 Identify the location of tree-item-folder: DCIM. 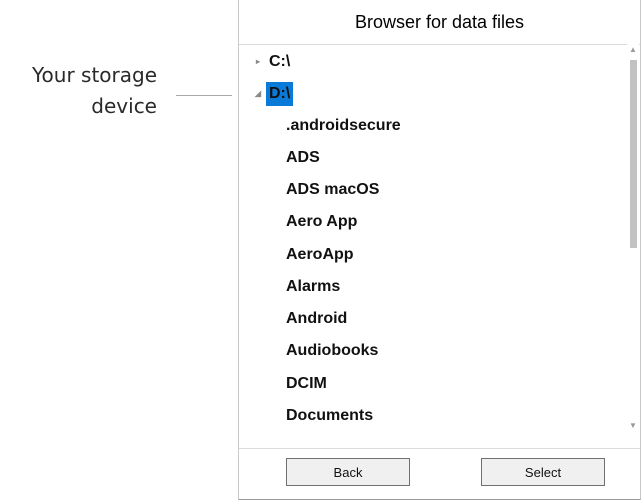
(432, 384).